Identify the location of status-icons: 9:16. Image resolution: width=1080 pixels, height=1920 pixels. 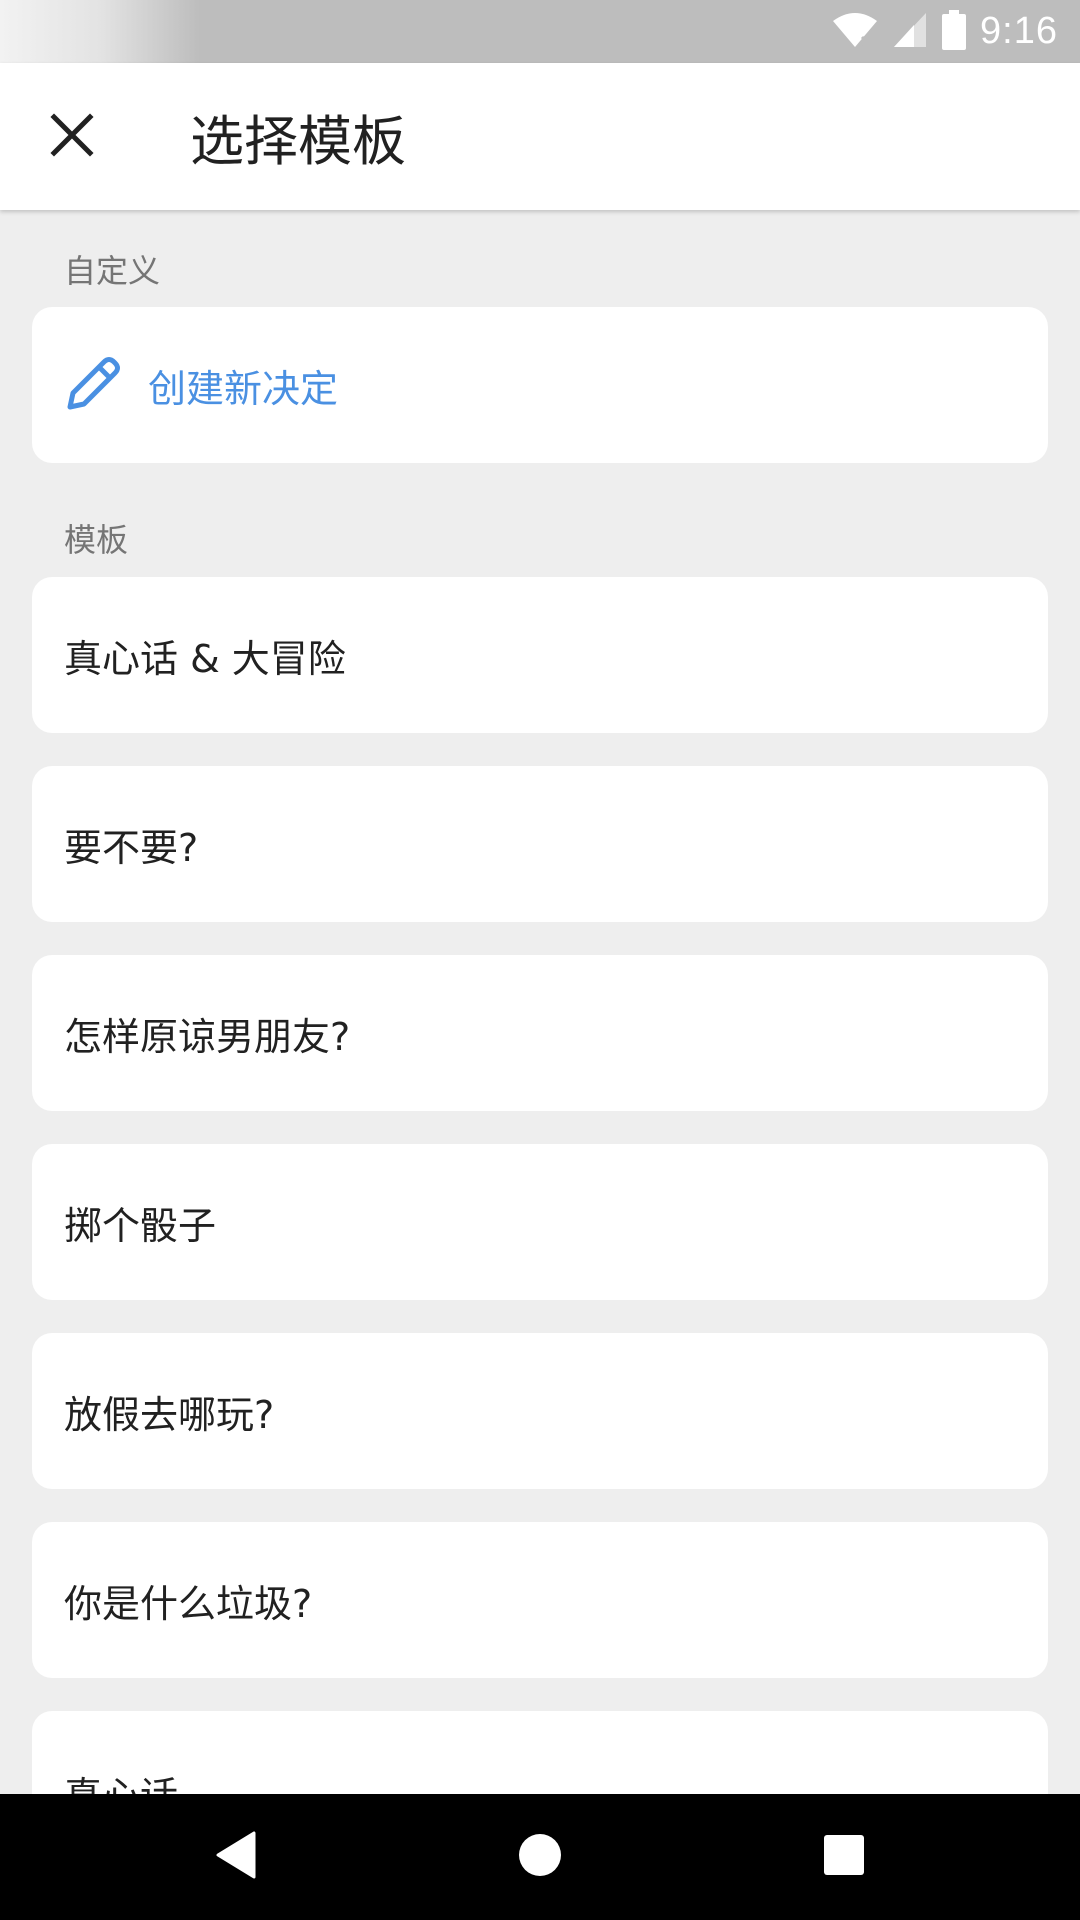
(945, 31).